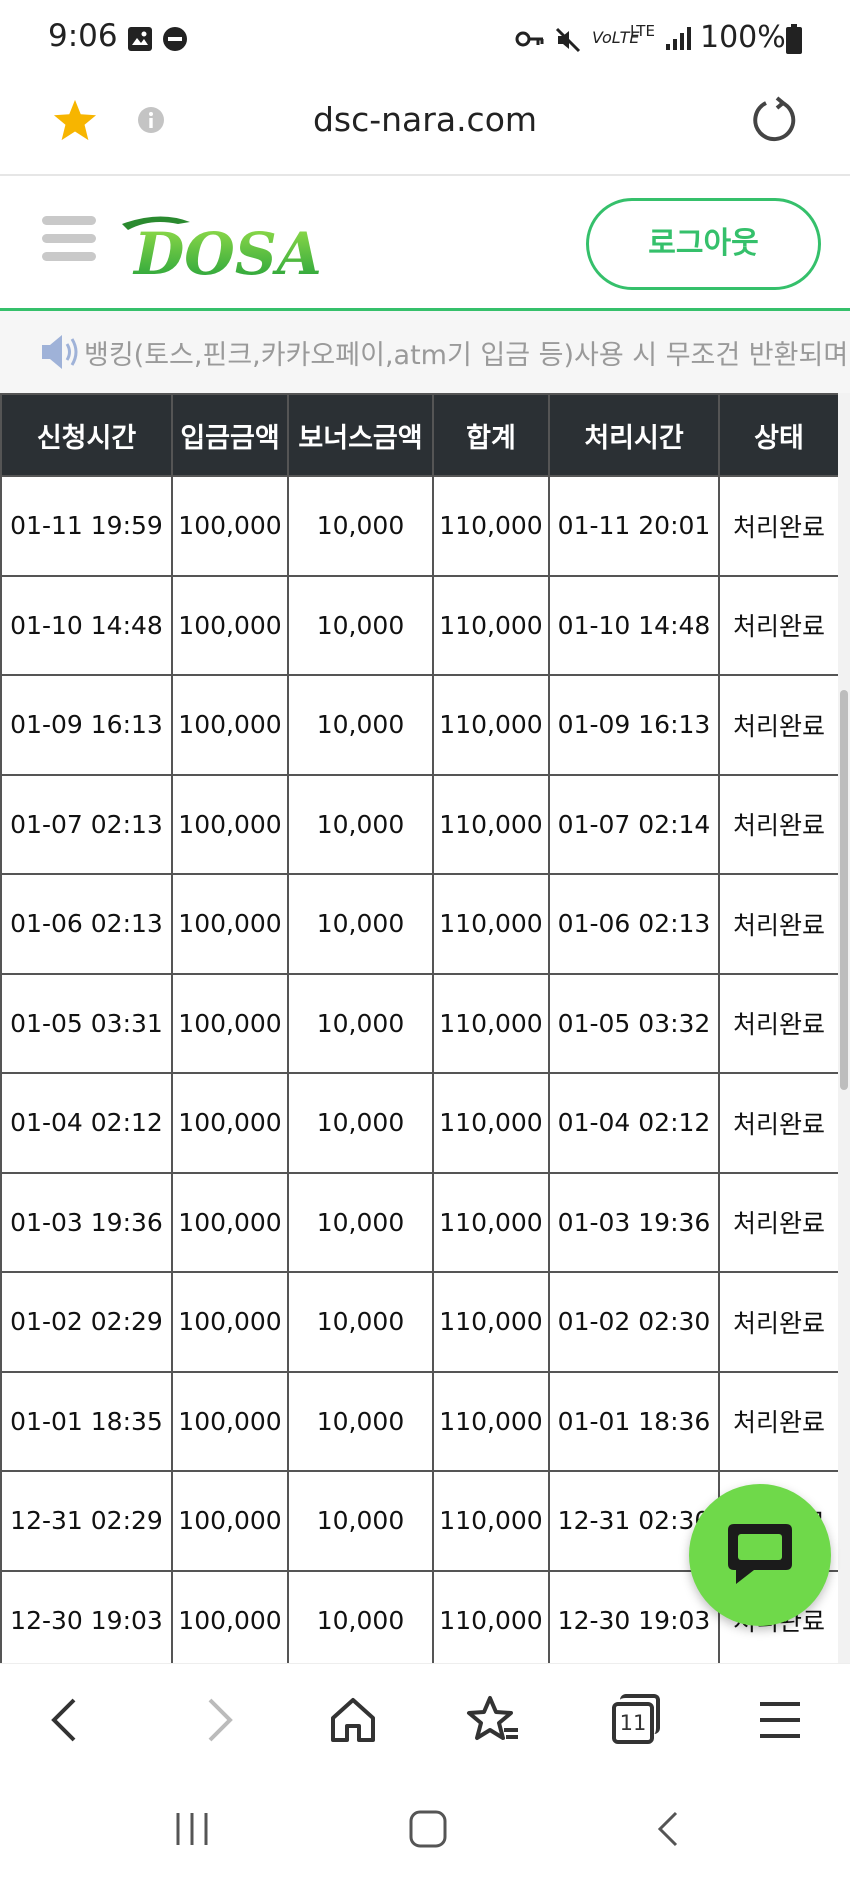 The image size is (850, 1889). I want to click on cell-request-time: 01-01 18:35, so click(86, 1421).